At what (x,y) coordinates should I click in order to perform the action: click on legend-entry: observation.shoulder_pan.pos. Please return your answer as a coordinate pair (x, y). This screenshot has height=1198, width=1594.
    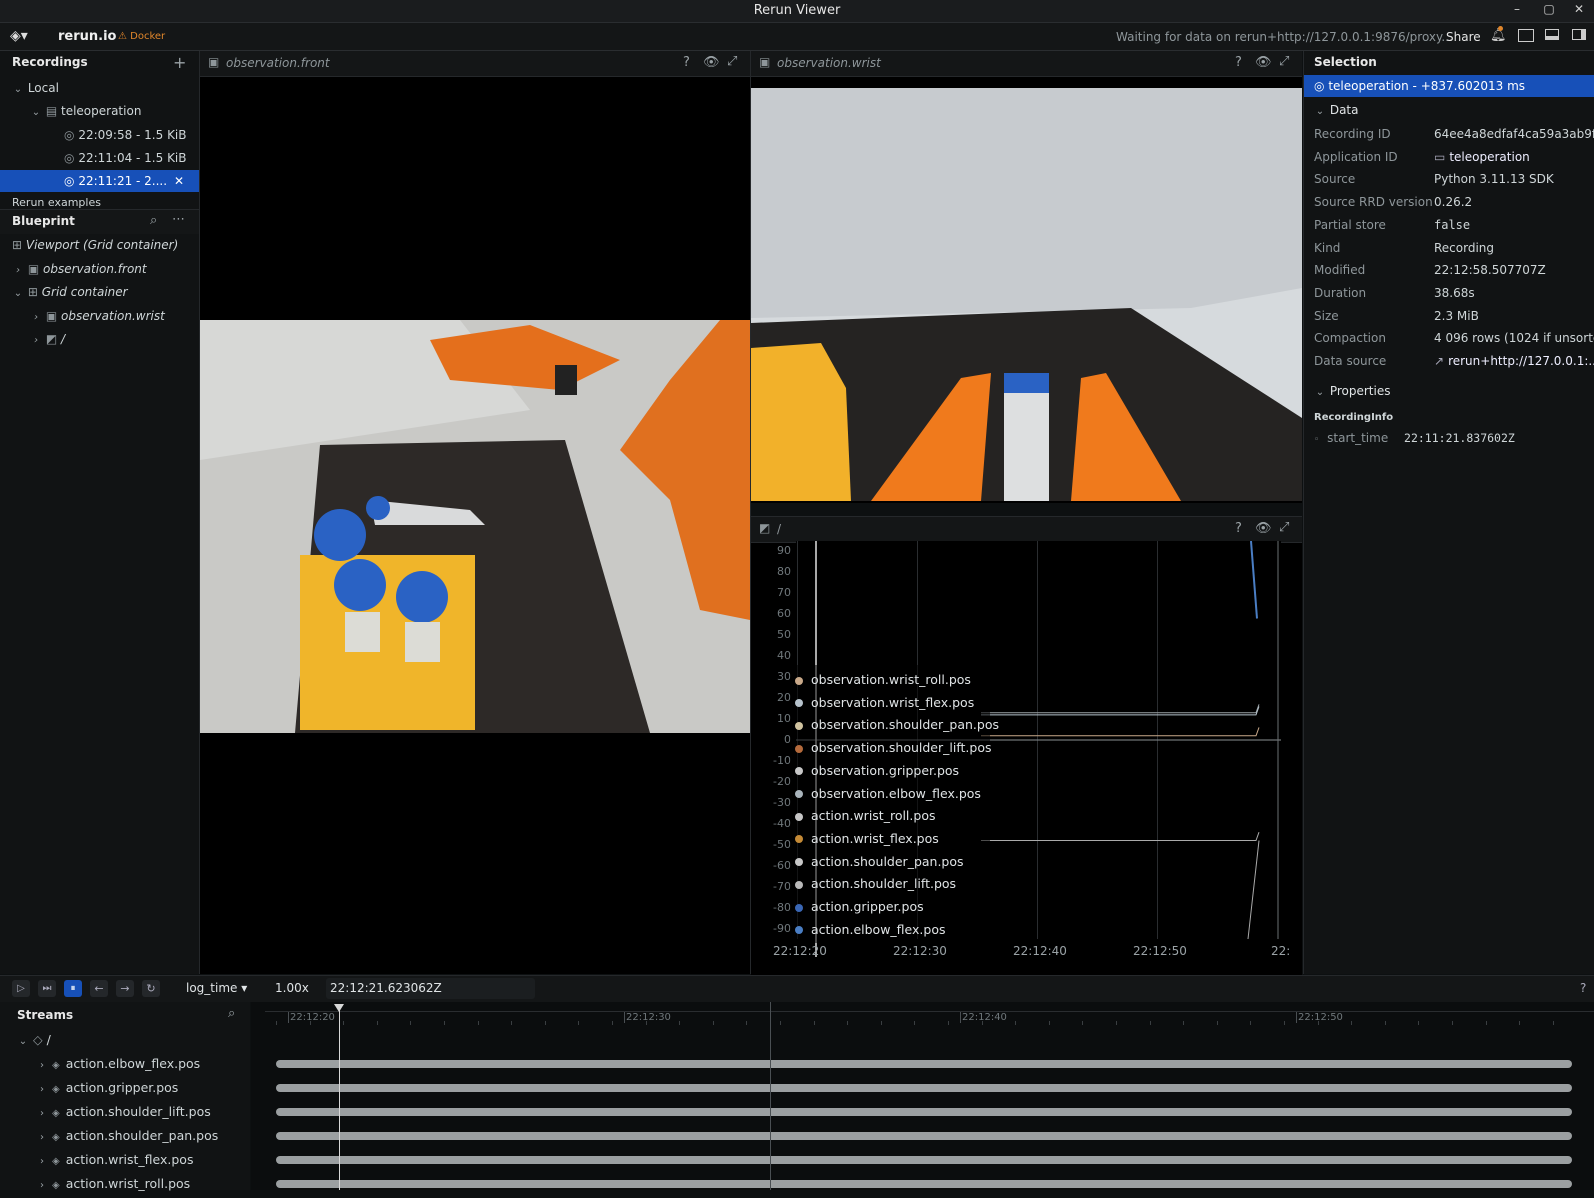
    Looking at the image, I should click on (897, 725).